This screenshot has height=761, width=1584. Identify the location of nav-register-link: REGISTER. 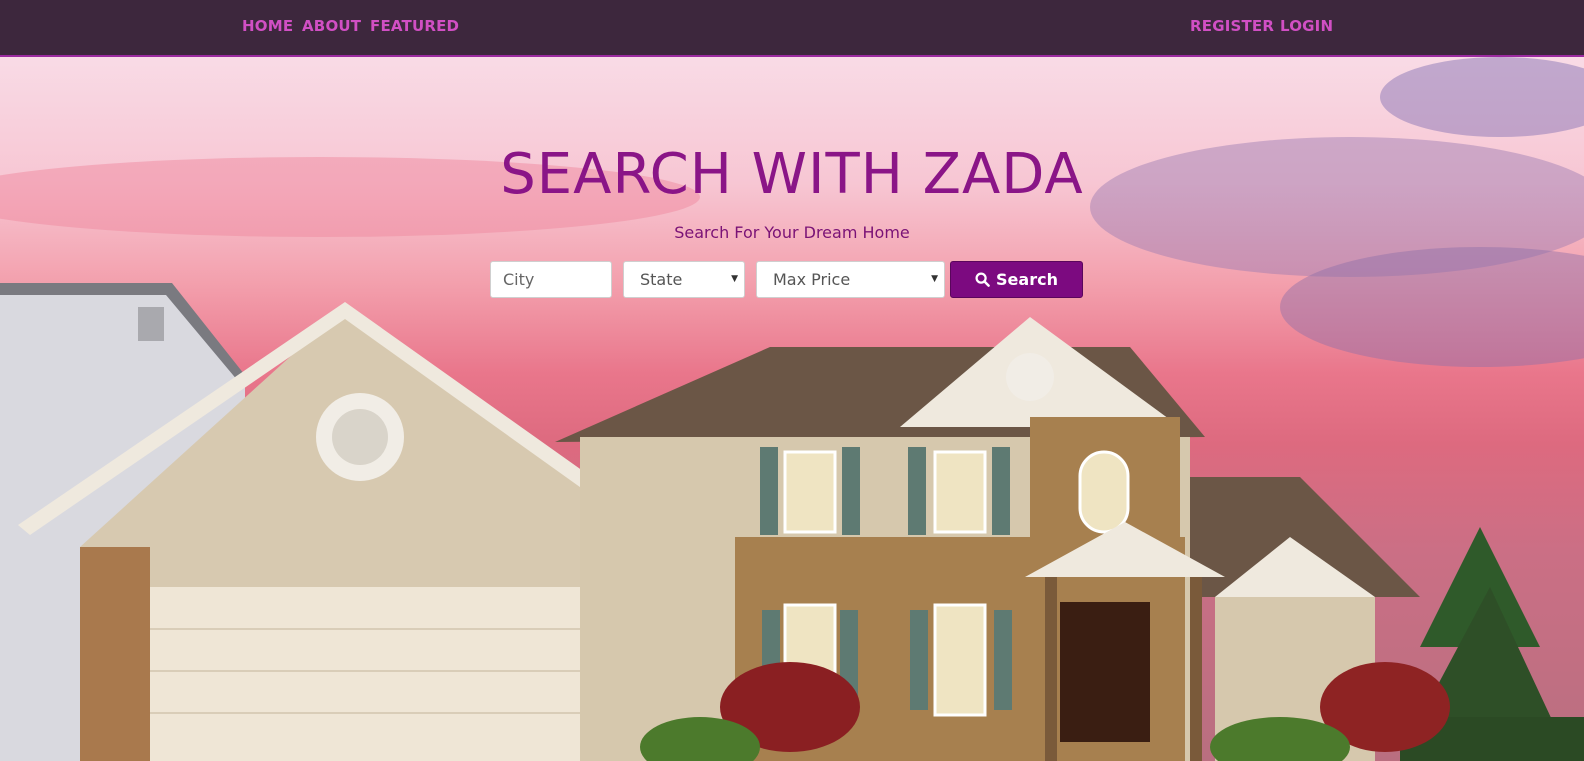
(1232, 26).